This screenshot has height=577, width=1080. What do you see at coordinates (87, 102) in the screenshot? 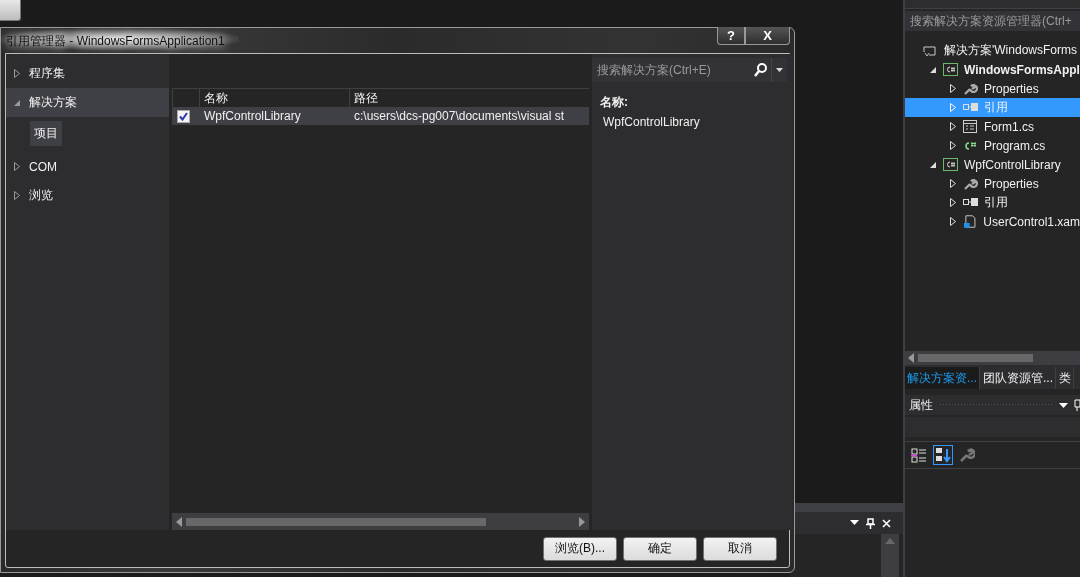
I see `nav-item: 解决方案` at bounding box center [87, 102].